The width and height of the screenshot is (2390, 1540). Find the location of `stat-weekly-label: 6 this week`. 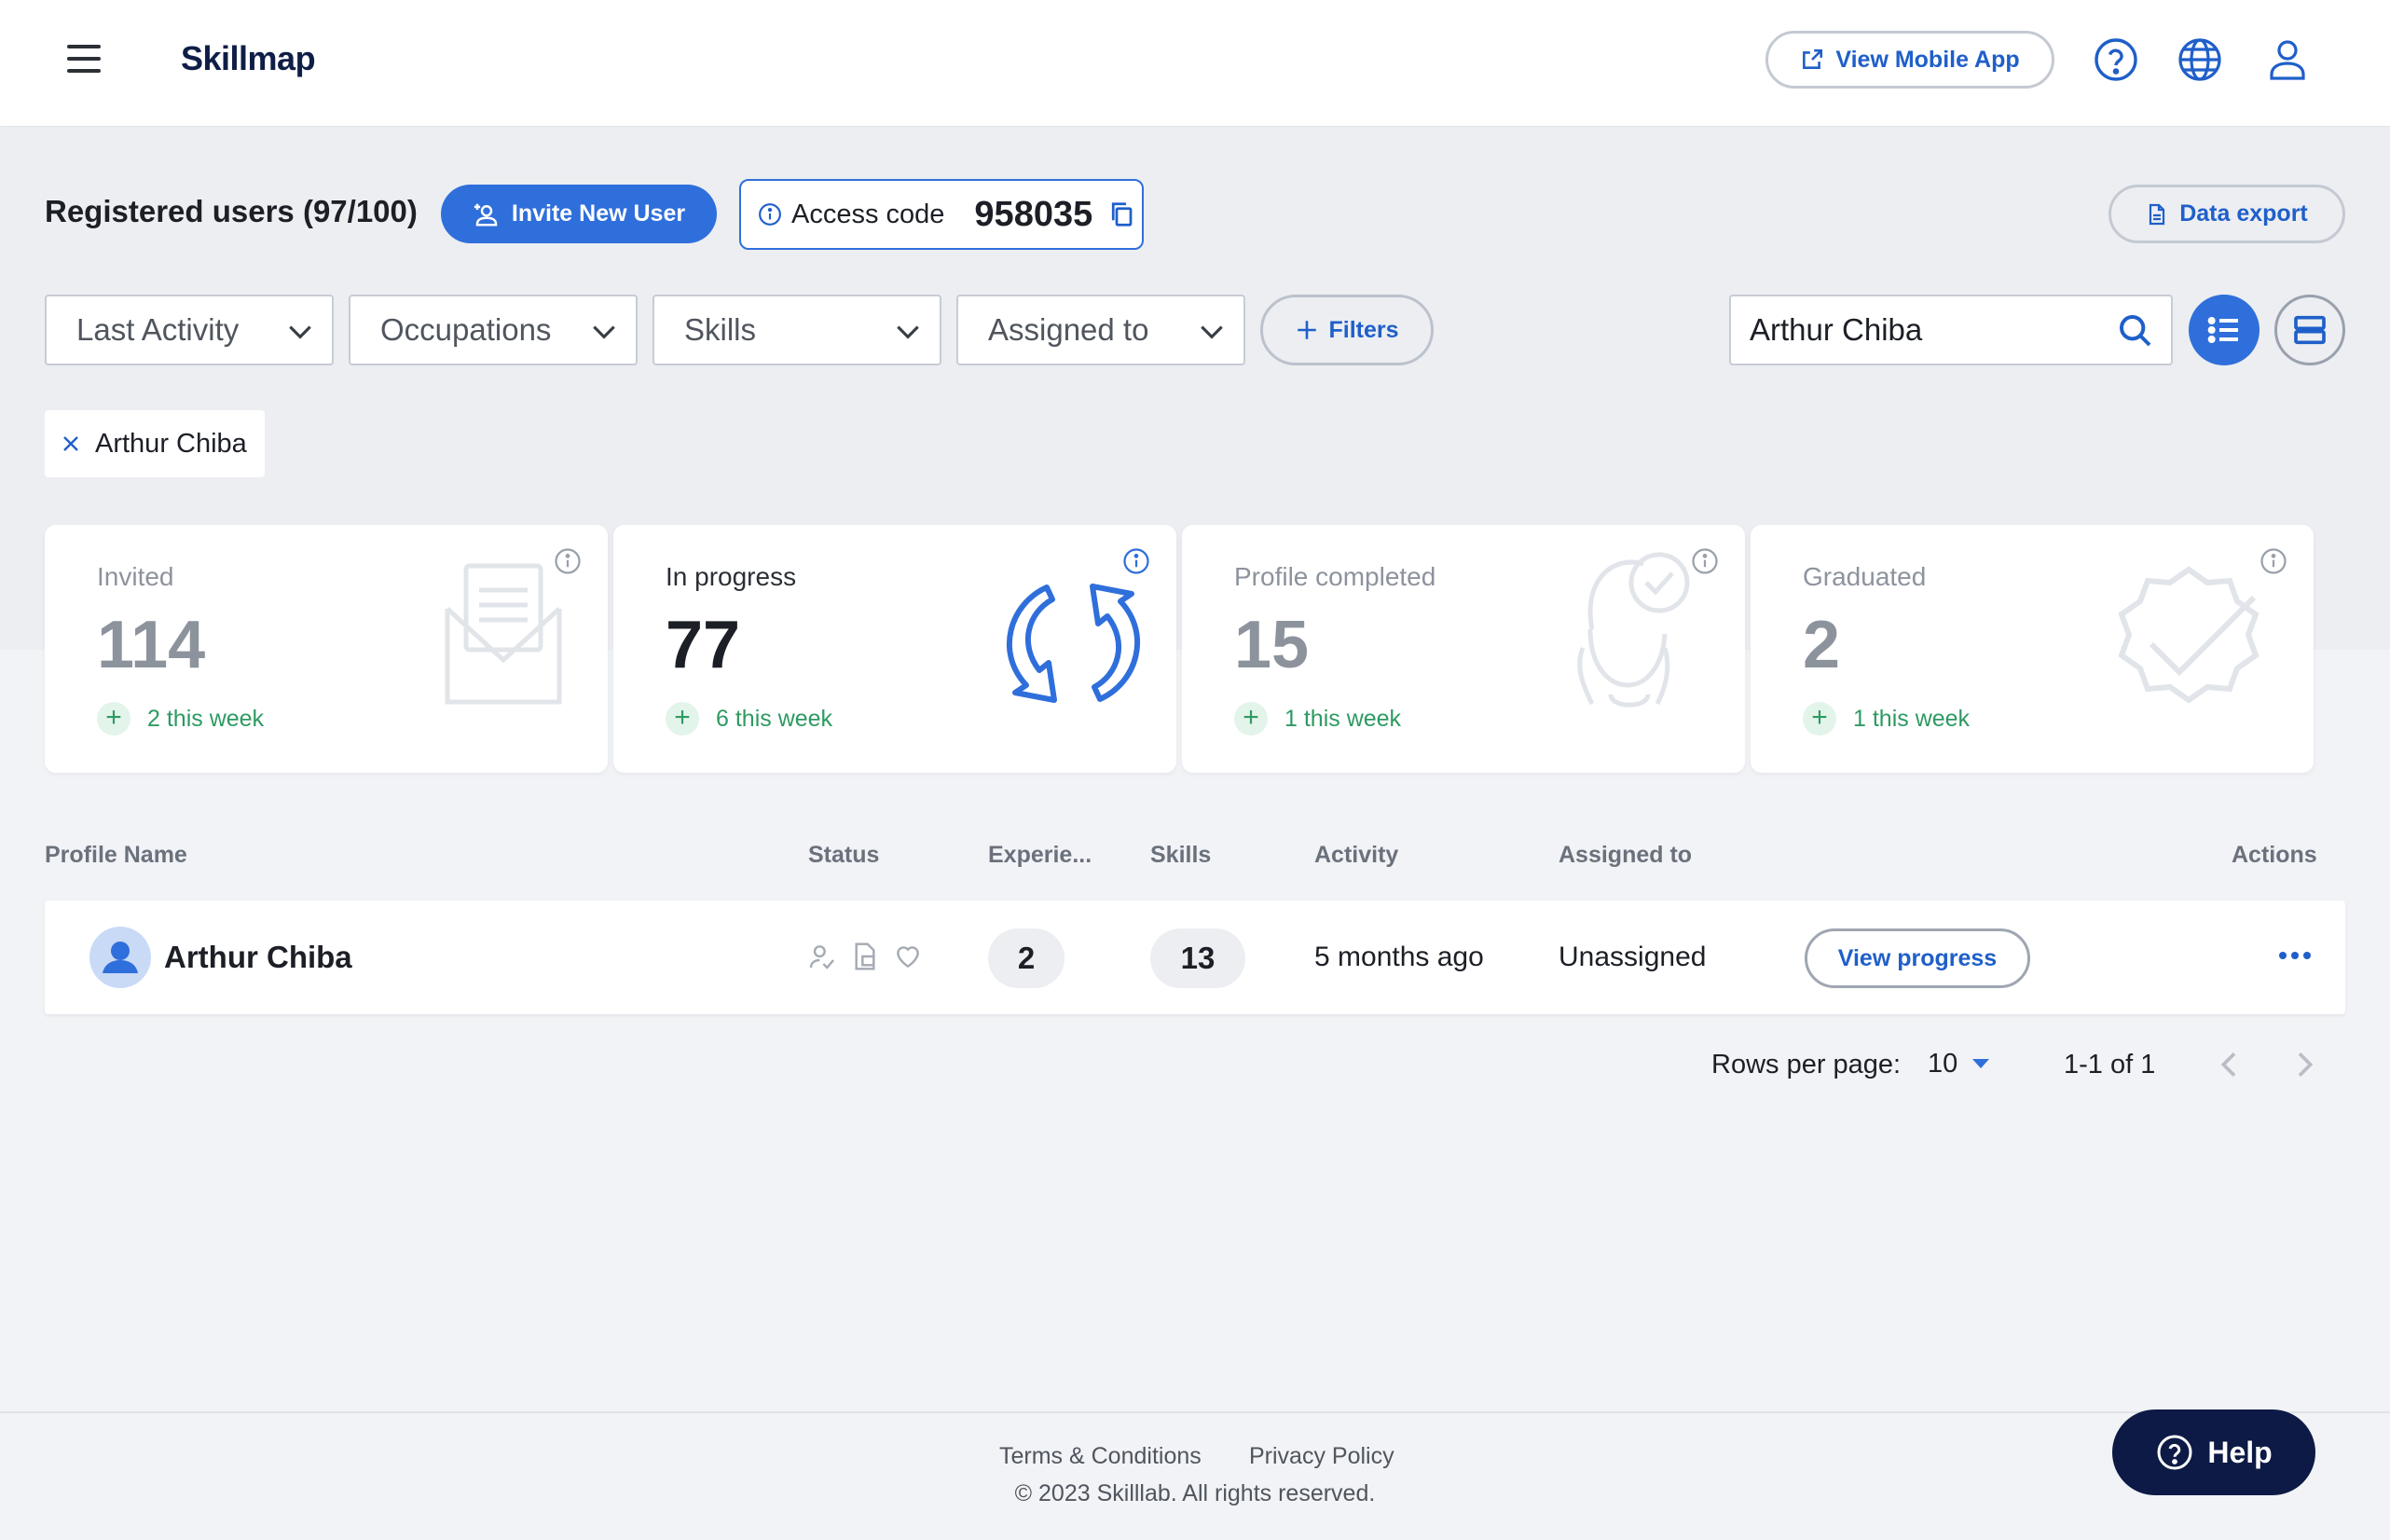

stat-weekly-label: 6 this week is located at coordinates (774, 718).